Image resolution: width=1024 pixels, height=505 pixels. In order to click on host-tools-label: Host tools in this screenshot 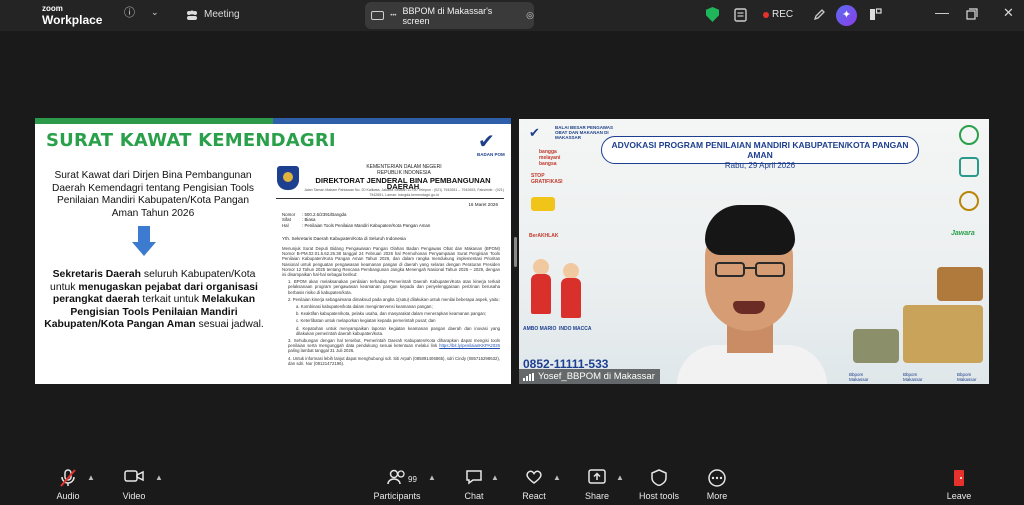, I will do `click(659, 496)`.